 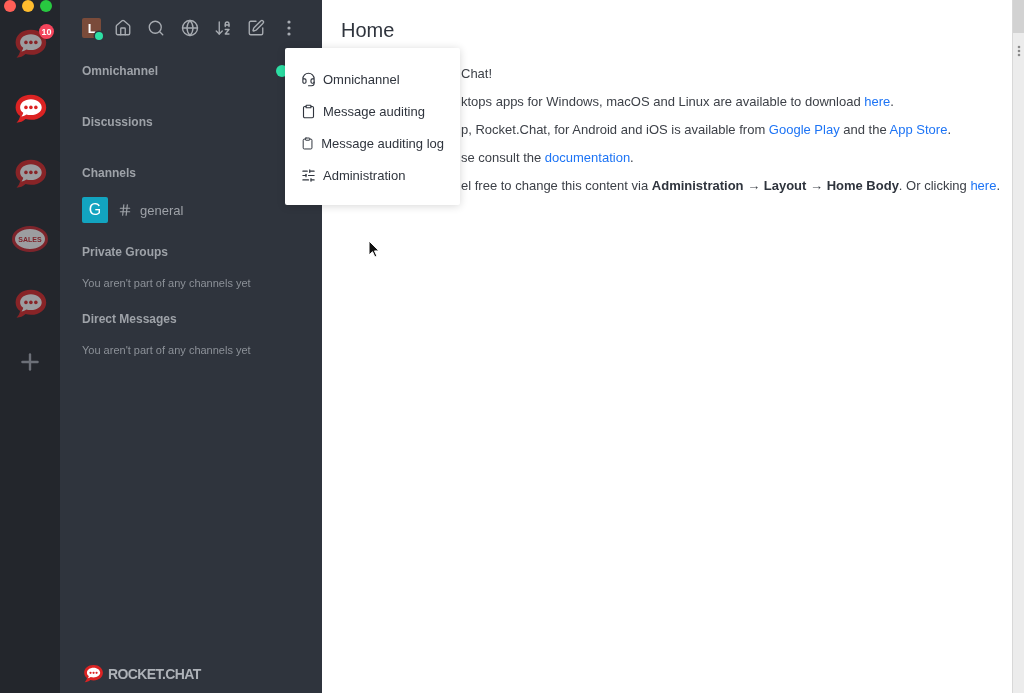 I want to click on pencil-square-icon, so click(x=256, y=28).